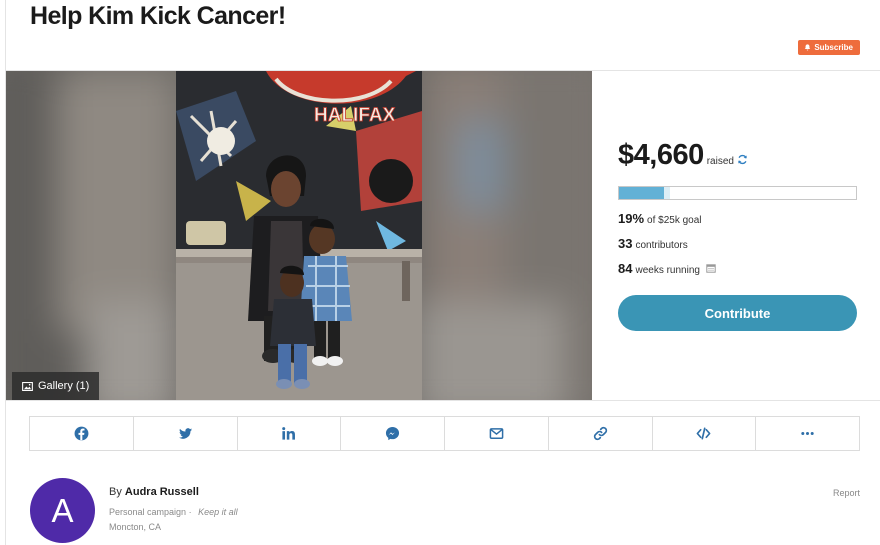 Image resolution: width=880 pixels, height=545 pixels. I want to click on contributors-stat: 33 contributors, so click(653, 243).